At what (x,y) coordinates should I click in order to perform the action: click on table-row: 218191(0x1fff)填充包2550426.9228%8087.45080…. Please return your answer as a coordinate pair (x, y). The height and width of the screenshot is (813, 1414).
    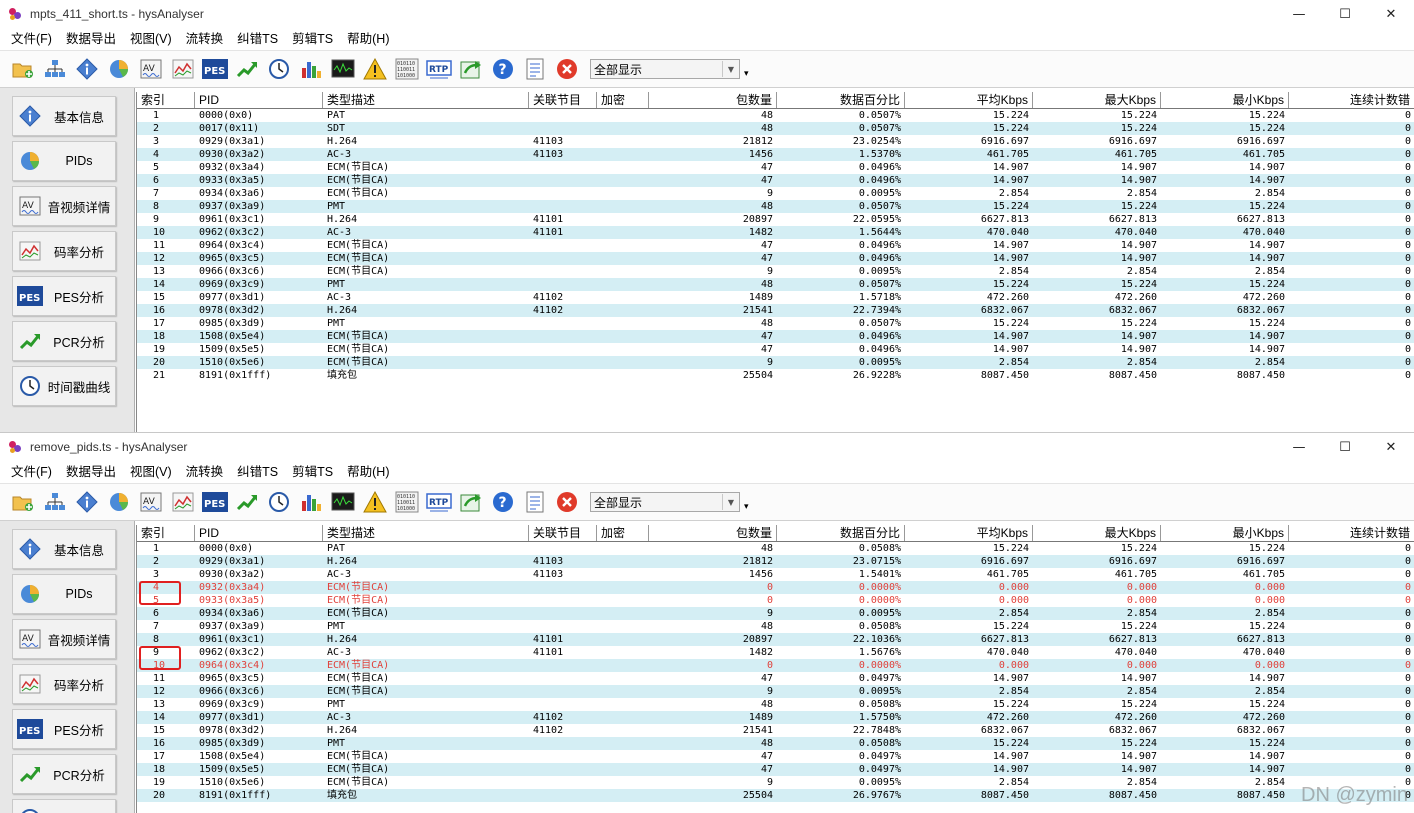
    Looking at the image, I should click on (775, 375).